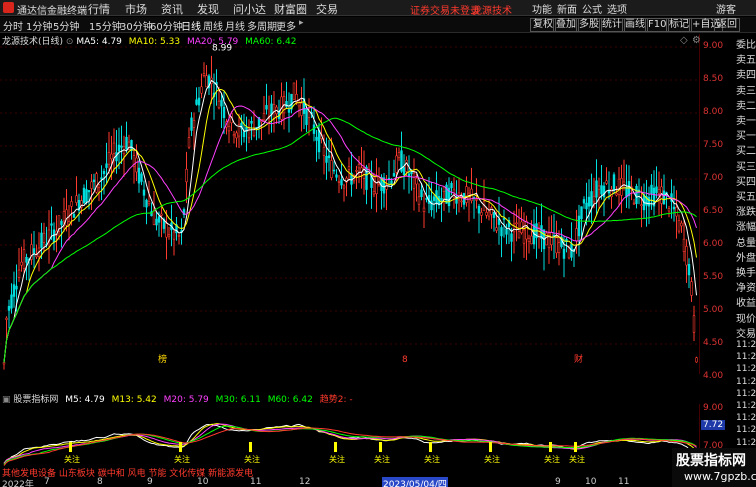 The image size is (756, 487). I want to click on period-15min: 15分钟, so click(105, 25).